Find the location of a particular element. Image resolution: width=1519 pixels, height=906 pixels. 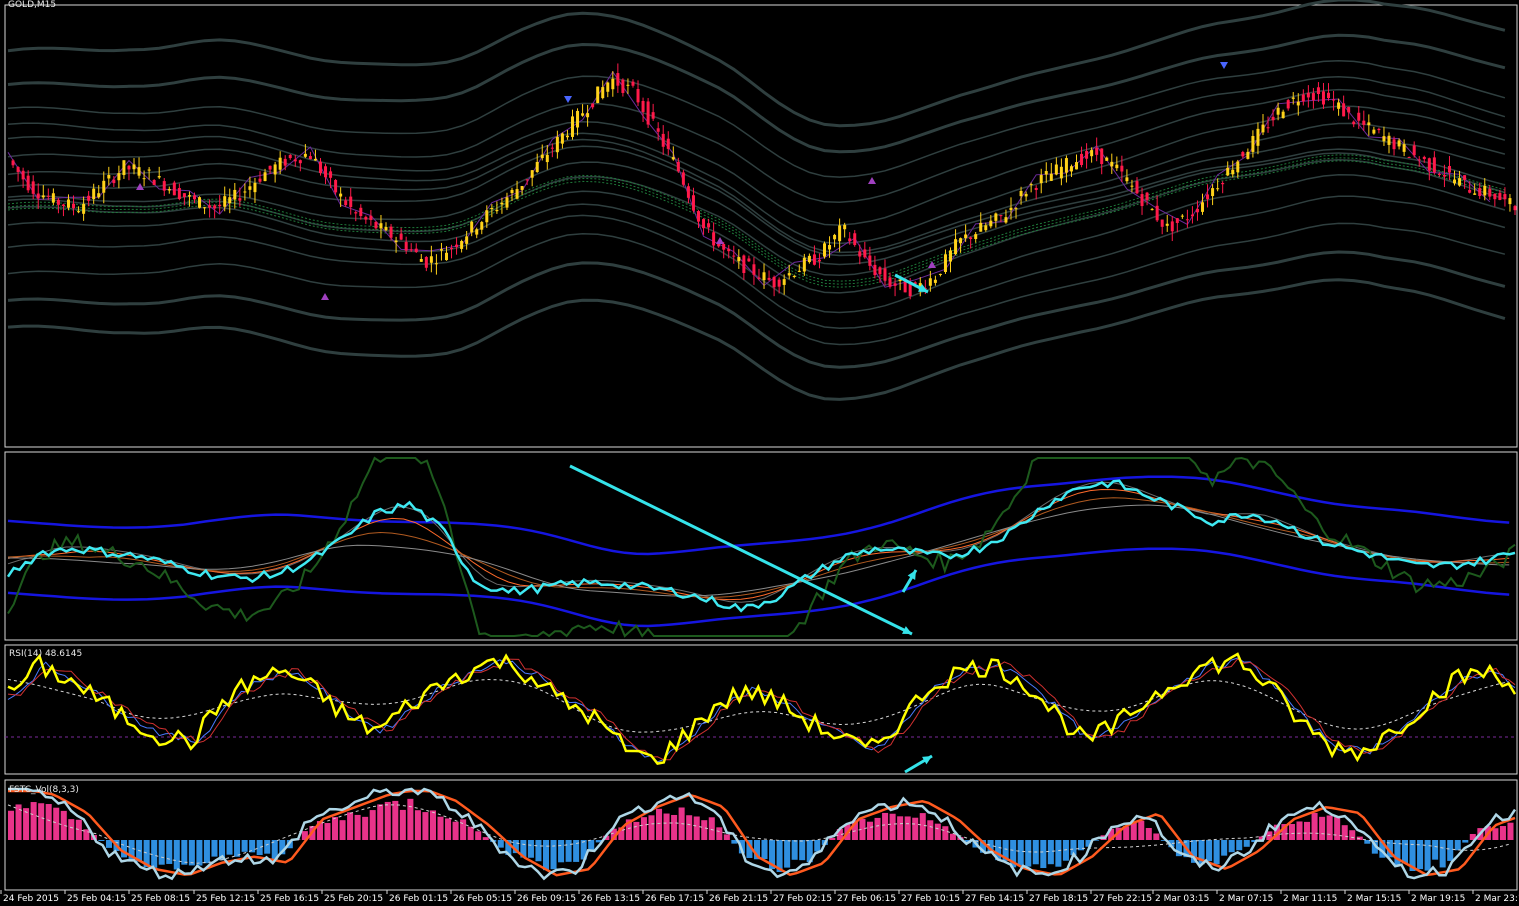

time-tick-label: 25 Feb 20:15 is located at coordinates (354, 899).